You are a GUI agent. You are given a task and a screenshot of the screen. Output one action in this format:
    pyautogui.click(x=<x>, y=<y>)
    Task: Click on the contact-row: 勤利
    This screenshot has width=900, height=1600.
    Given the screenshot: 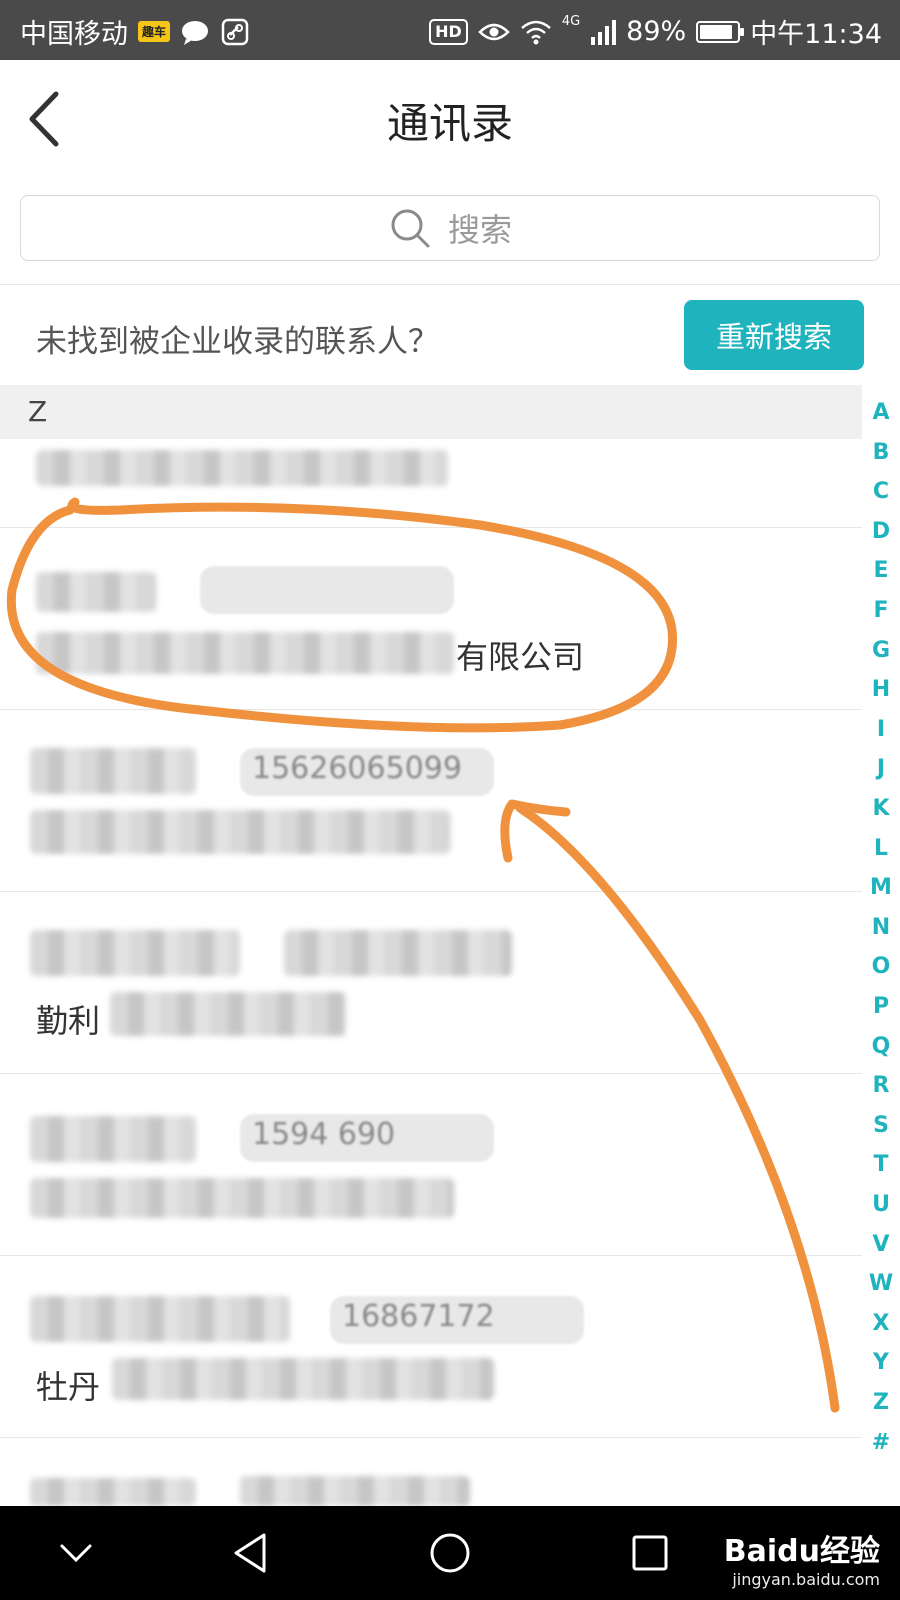 What is the action you would take?
    pyautogui.click(x=431, y=983)
    